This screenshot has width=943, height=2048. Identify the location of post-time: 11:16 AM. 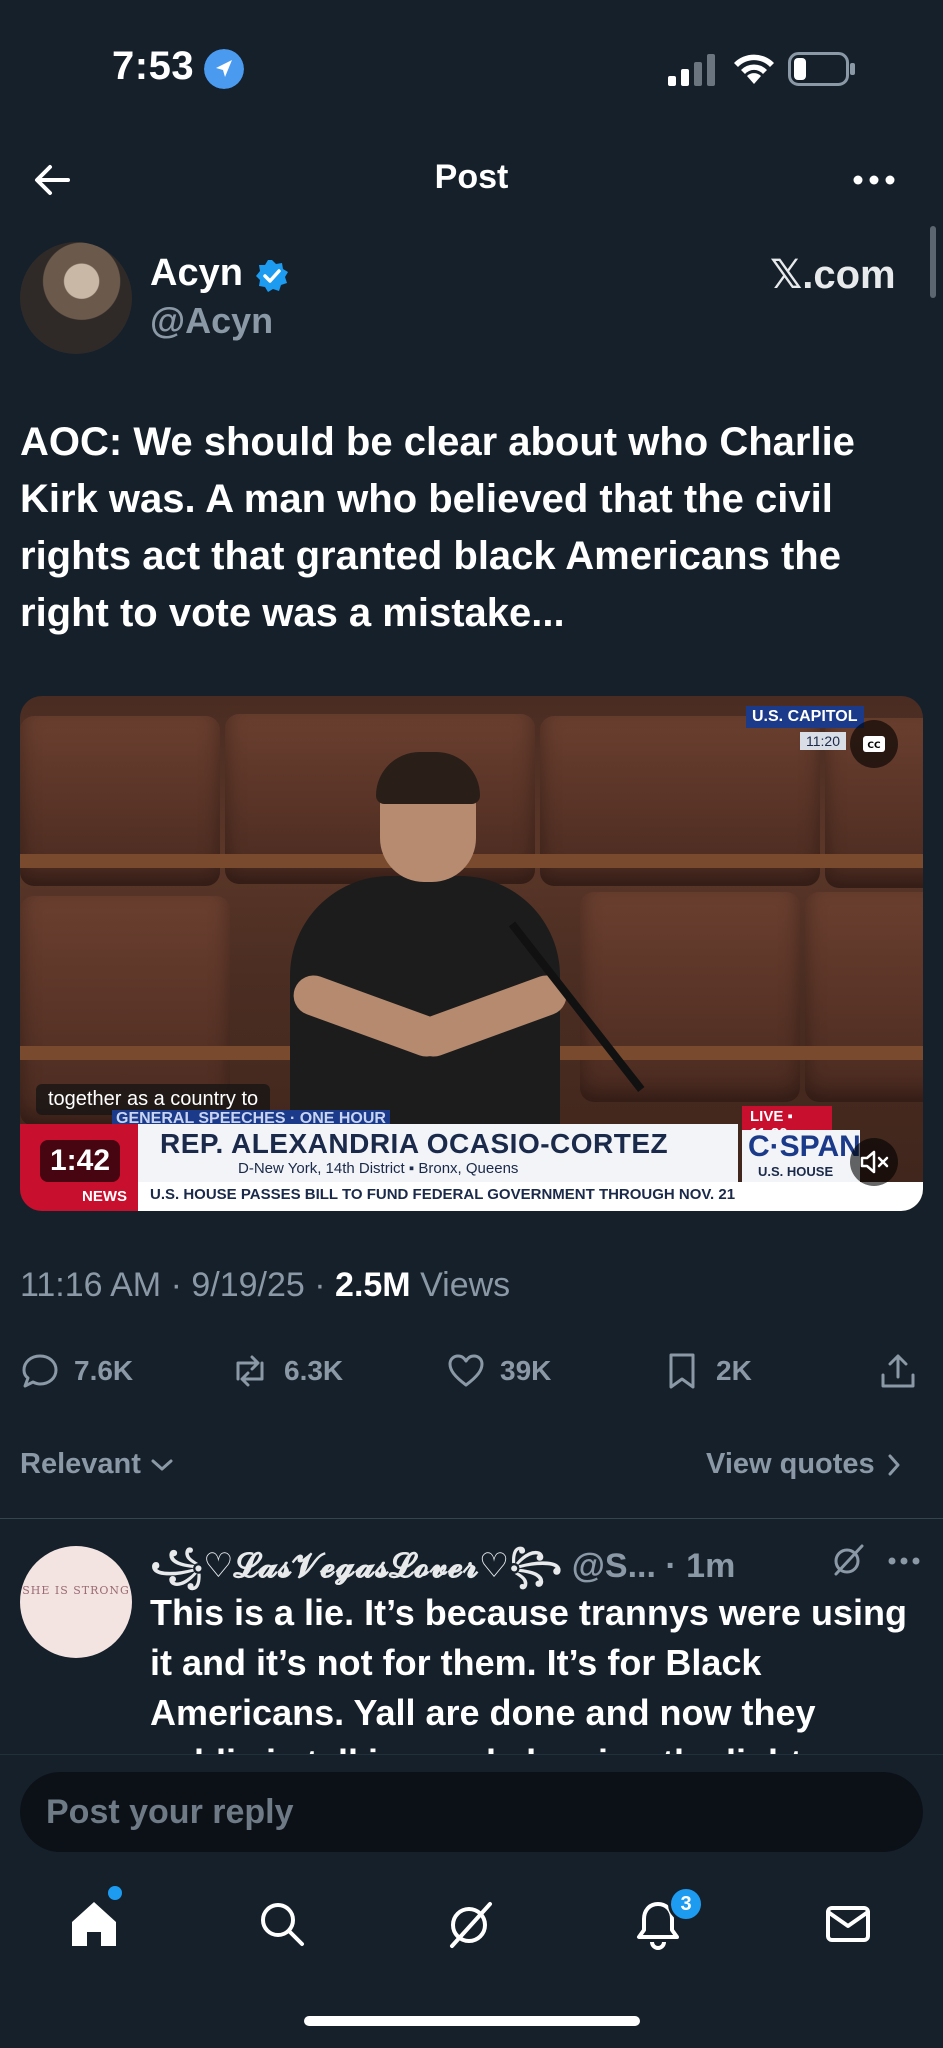
(91, 1285).